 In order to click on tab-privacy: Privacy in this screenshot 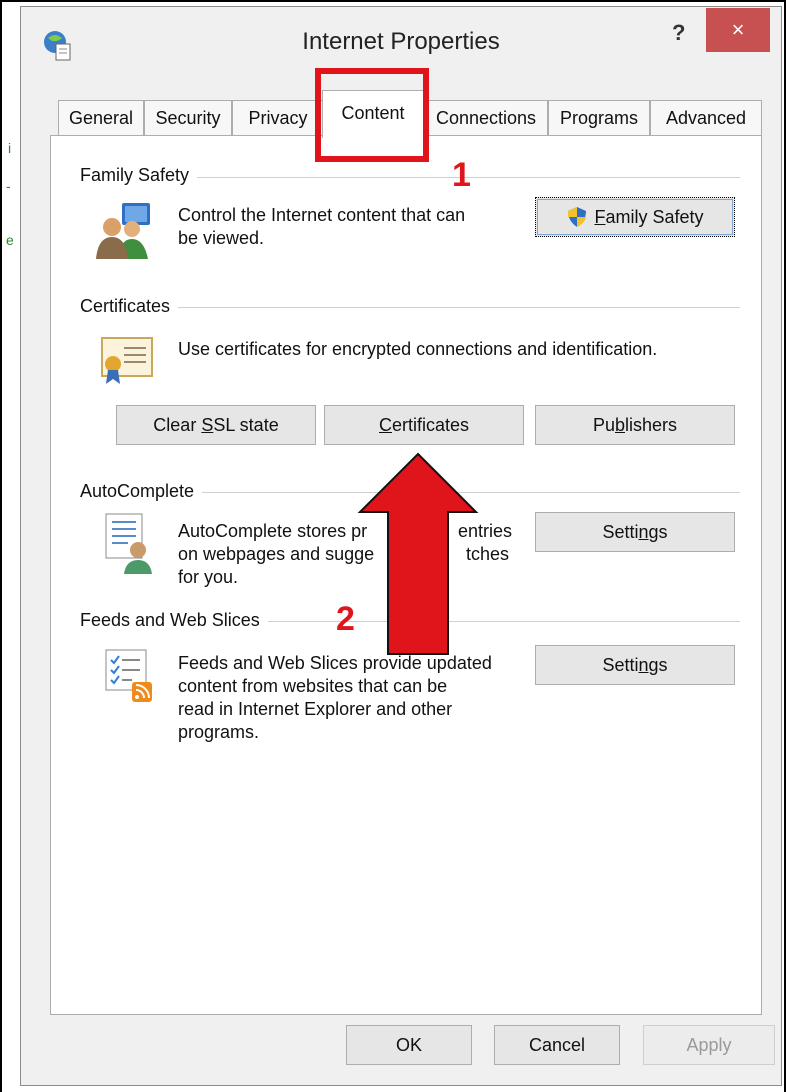, I will do `click(278, 118)`.